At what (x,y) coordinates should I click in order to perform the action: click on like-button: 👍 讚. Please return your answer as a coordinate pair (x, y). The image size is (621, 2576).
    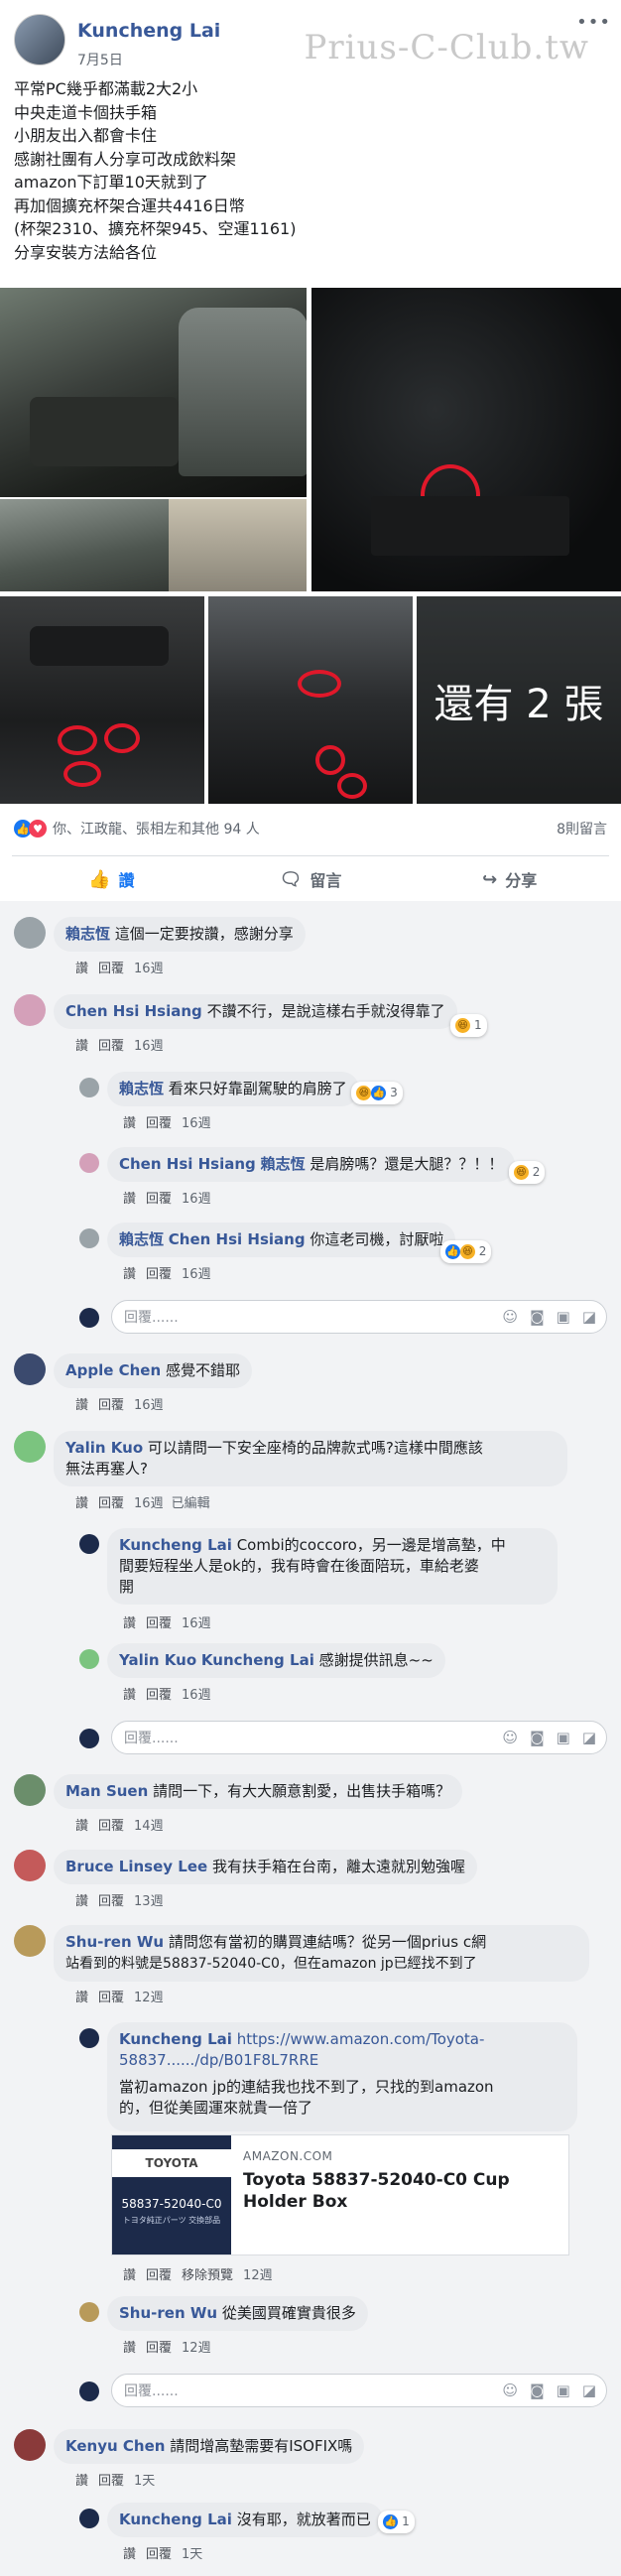
    Looking at the image, I should click on (111, 879).